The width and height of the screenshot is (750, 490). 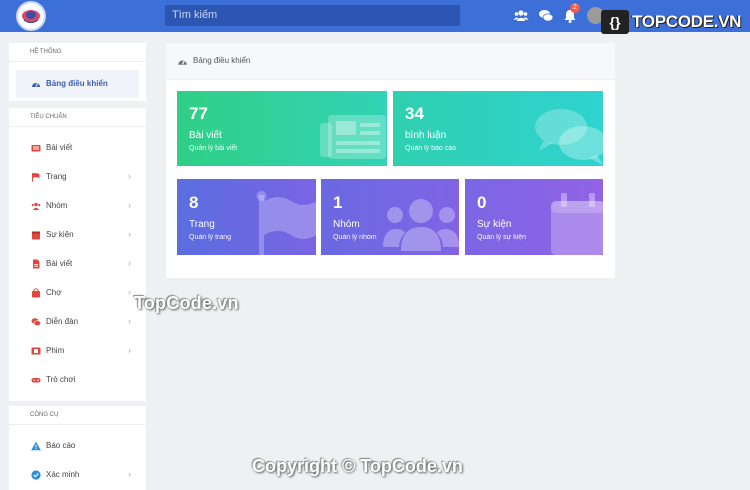 I want to click on sidebar-item-label: Diễn đàn, so click(x=62, y=321).